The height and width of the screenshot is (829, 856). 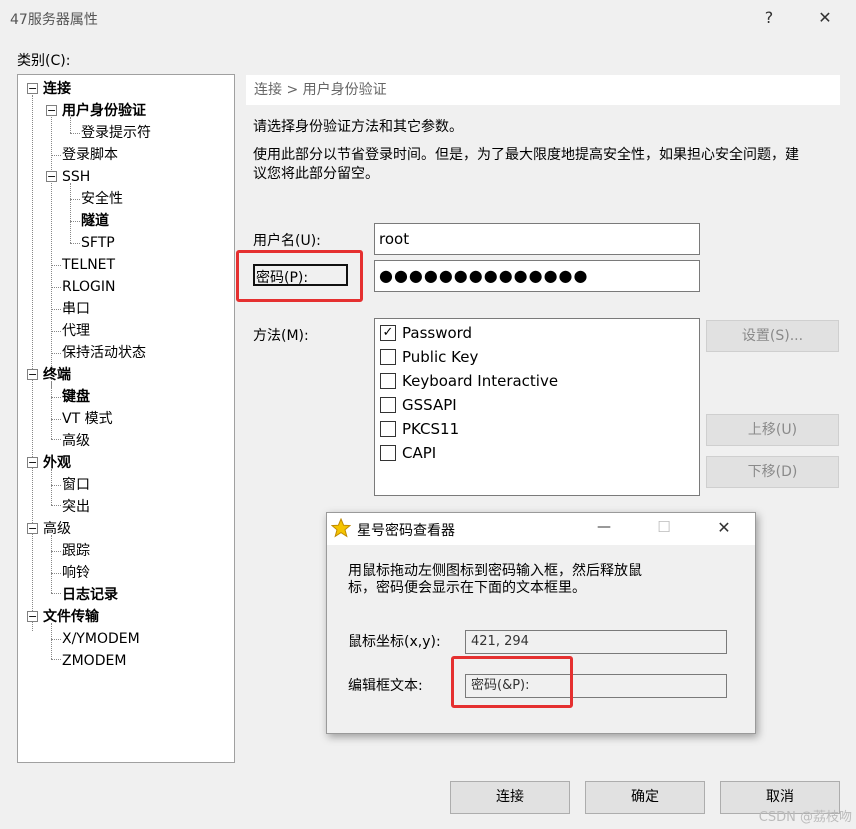 I want to click on method-label-text: Password, so click(x=437, y=333).